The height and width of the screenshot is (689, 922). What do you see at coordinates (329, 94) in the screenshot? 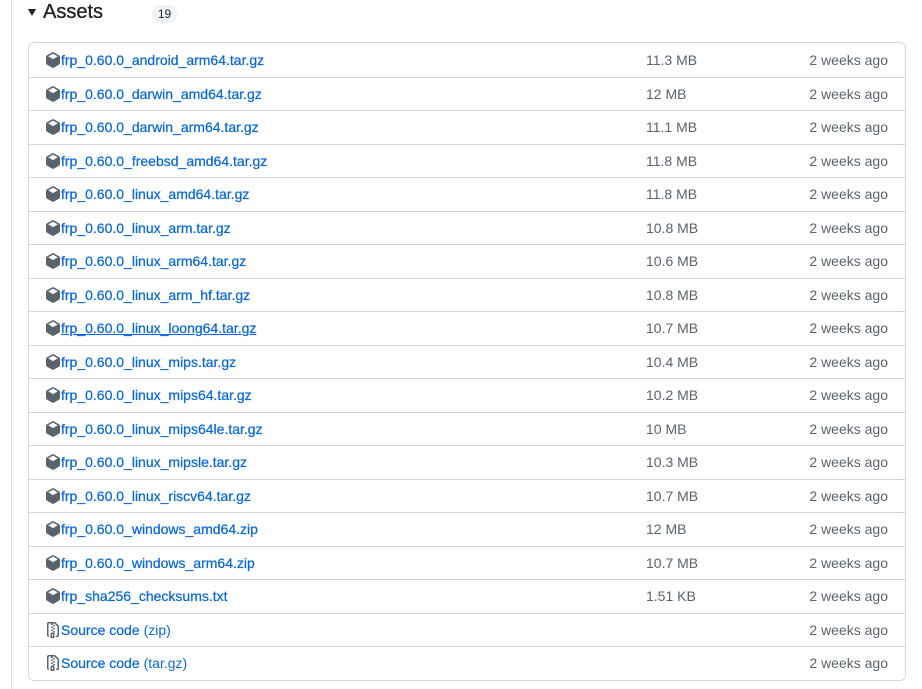
I see `asset-main: frp_0.60.0_darwin_amd64.tar.gz` at bounding box center [329, 94].